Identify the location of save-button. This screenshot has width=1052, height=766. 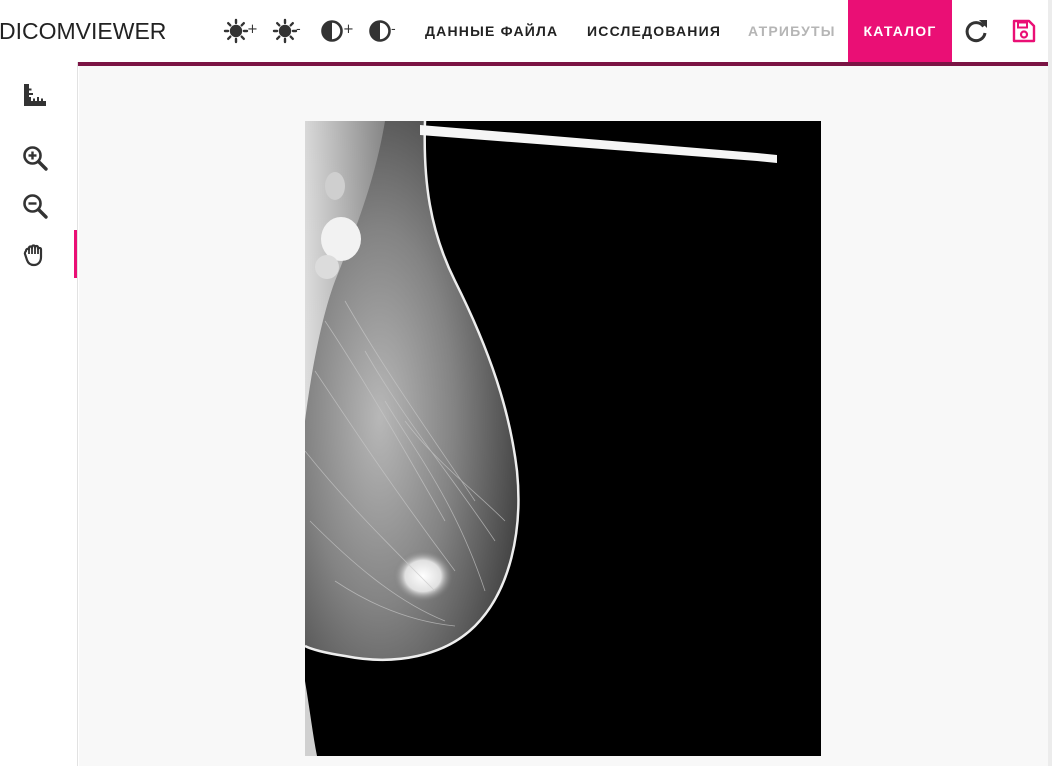
(1024, 31).